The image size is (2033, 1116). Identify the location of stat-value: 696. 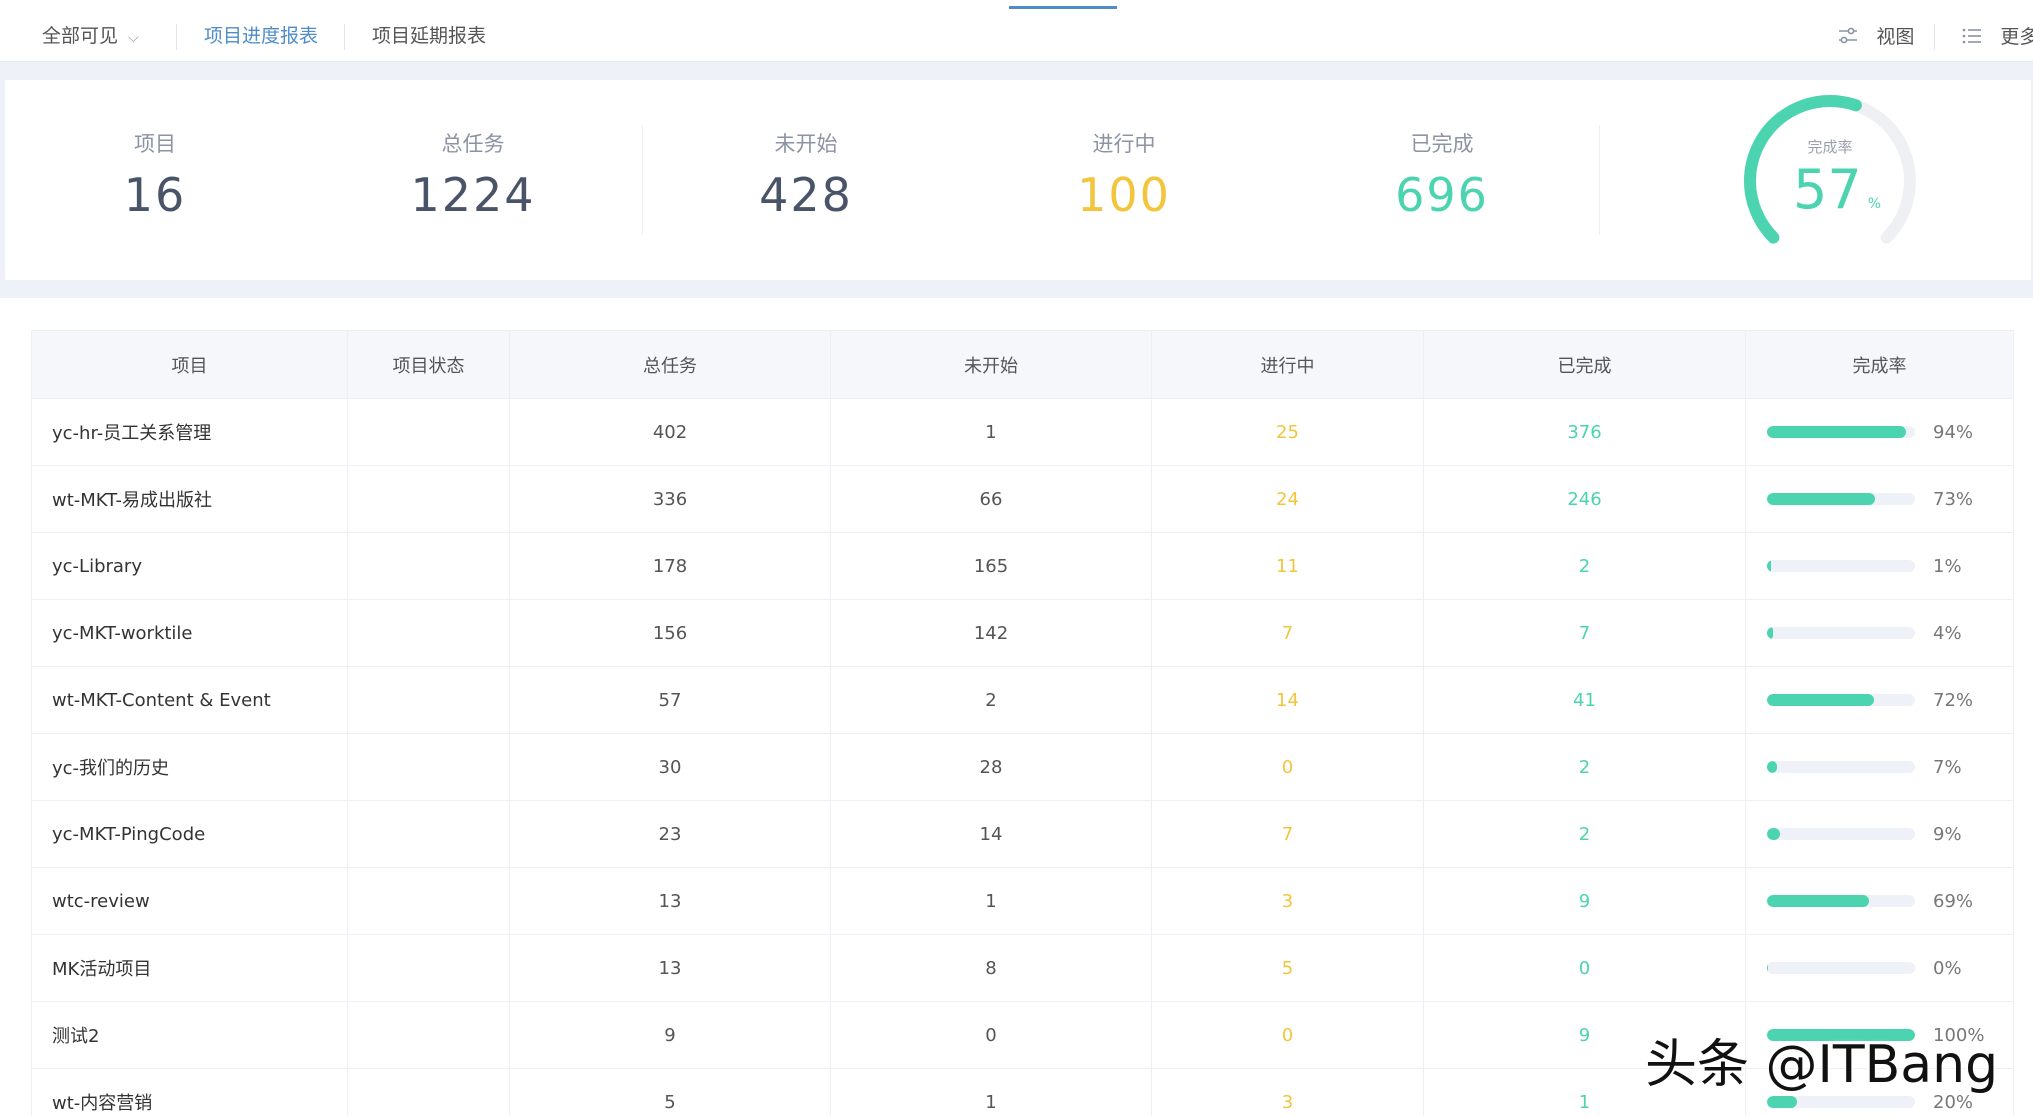
(1442, 195).